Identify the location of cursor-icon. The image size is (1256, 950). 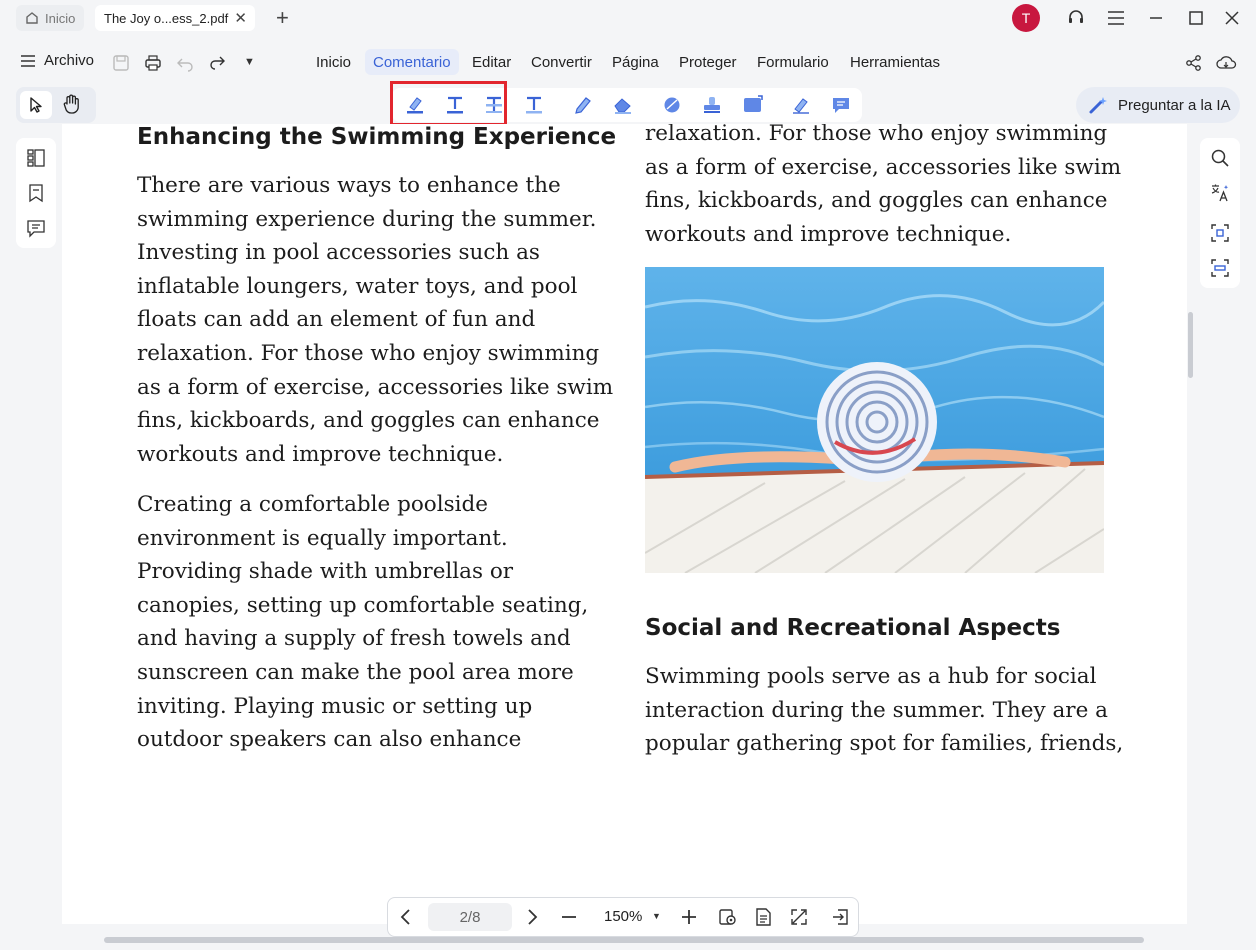
(36, 105).